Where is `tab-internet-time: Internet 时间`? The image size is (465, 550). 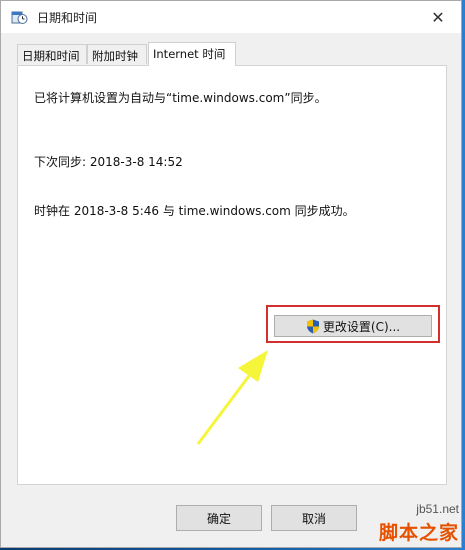
tab-internet-time: Internet 时间 is located at coordinates (192, 54).